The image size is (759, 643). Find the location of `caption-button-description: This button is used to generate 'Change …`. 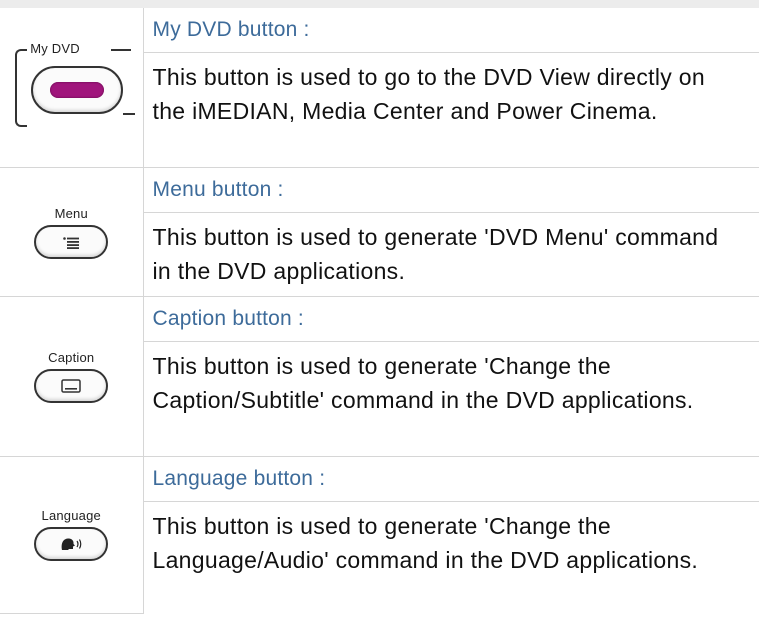

caption-button-description: This button is used to generate 'Change … is located at coordinates (423, 383).